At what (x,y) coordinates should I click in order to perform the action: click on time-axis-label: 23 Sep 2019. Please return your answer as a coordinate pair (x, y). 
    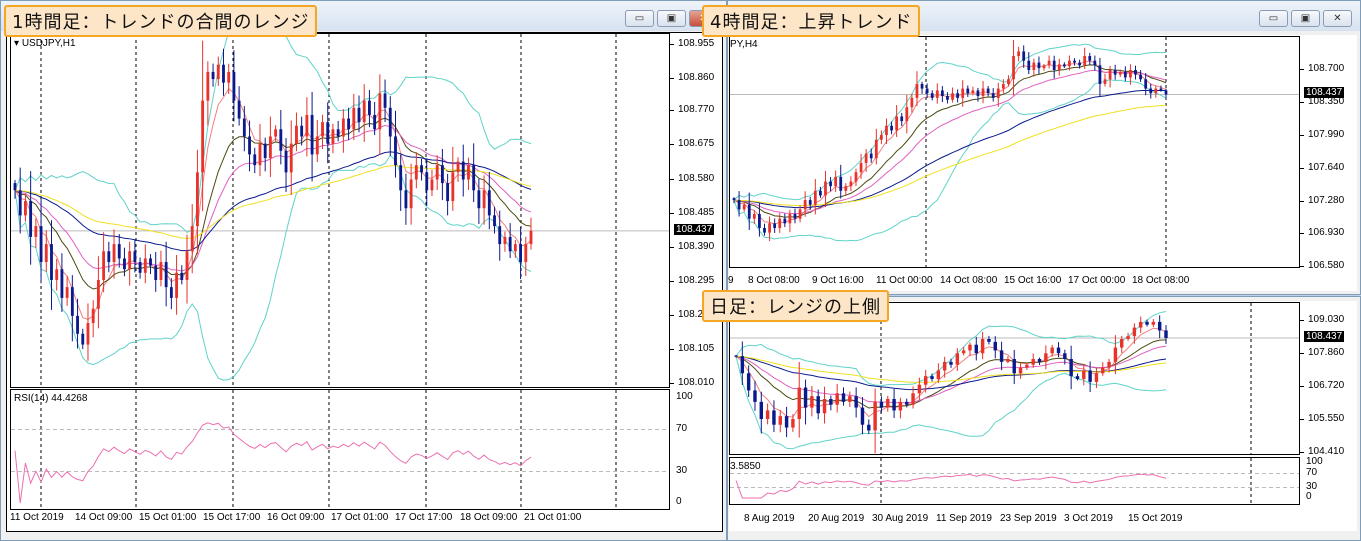
    Looking at the image, I should click on (1028, 518).